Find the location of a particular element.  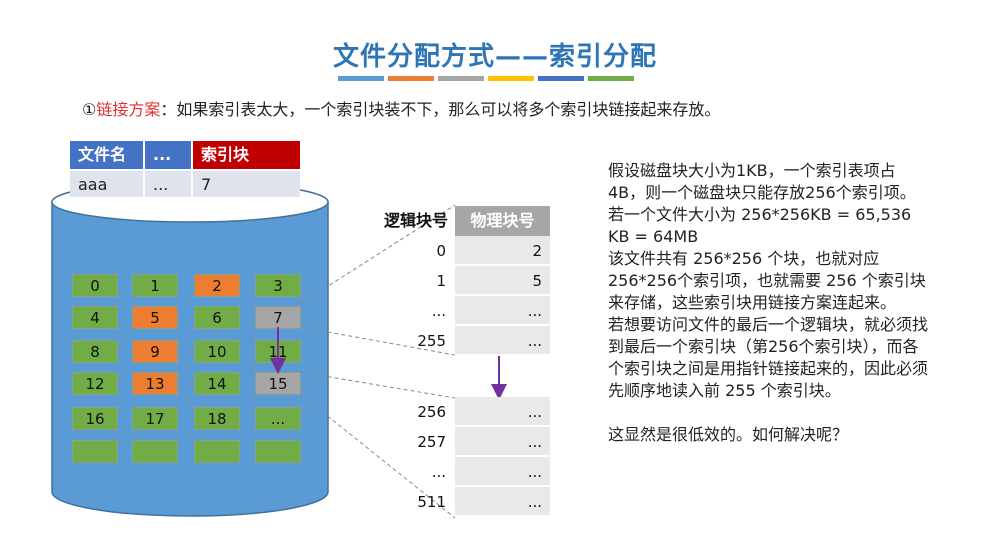

index-logical-number: 257 is located at coordinates (431, 442).